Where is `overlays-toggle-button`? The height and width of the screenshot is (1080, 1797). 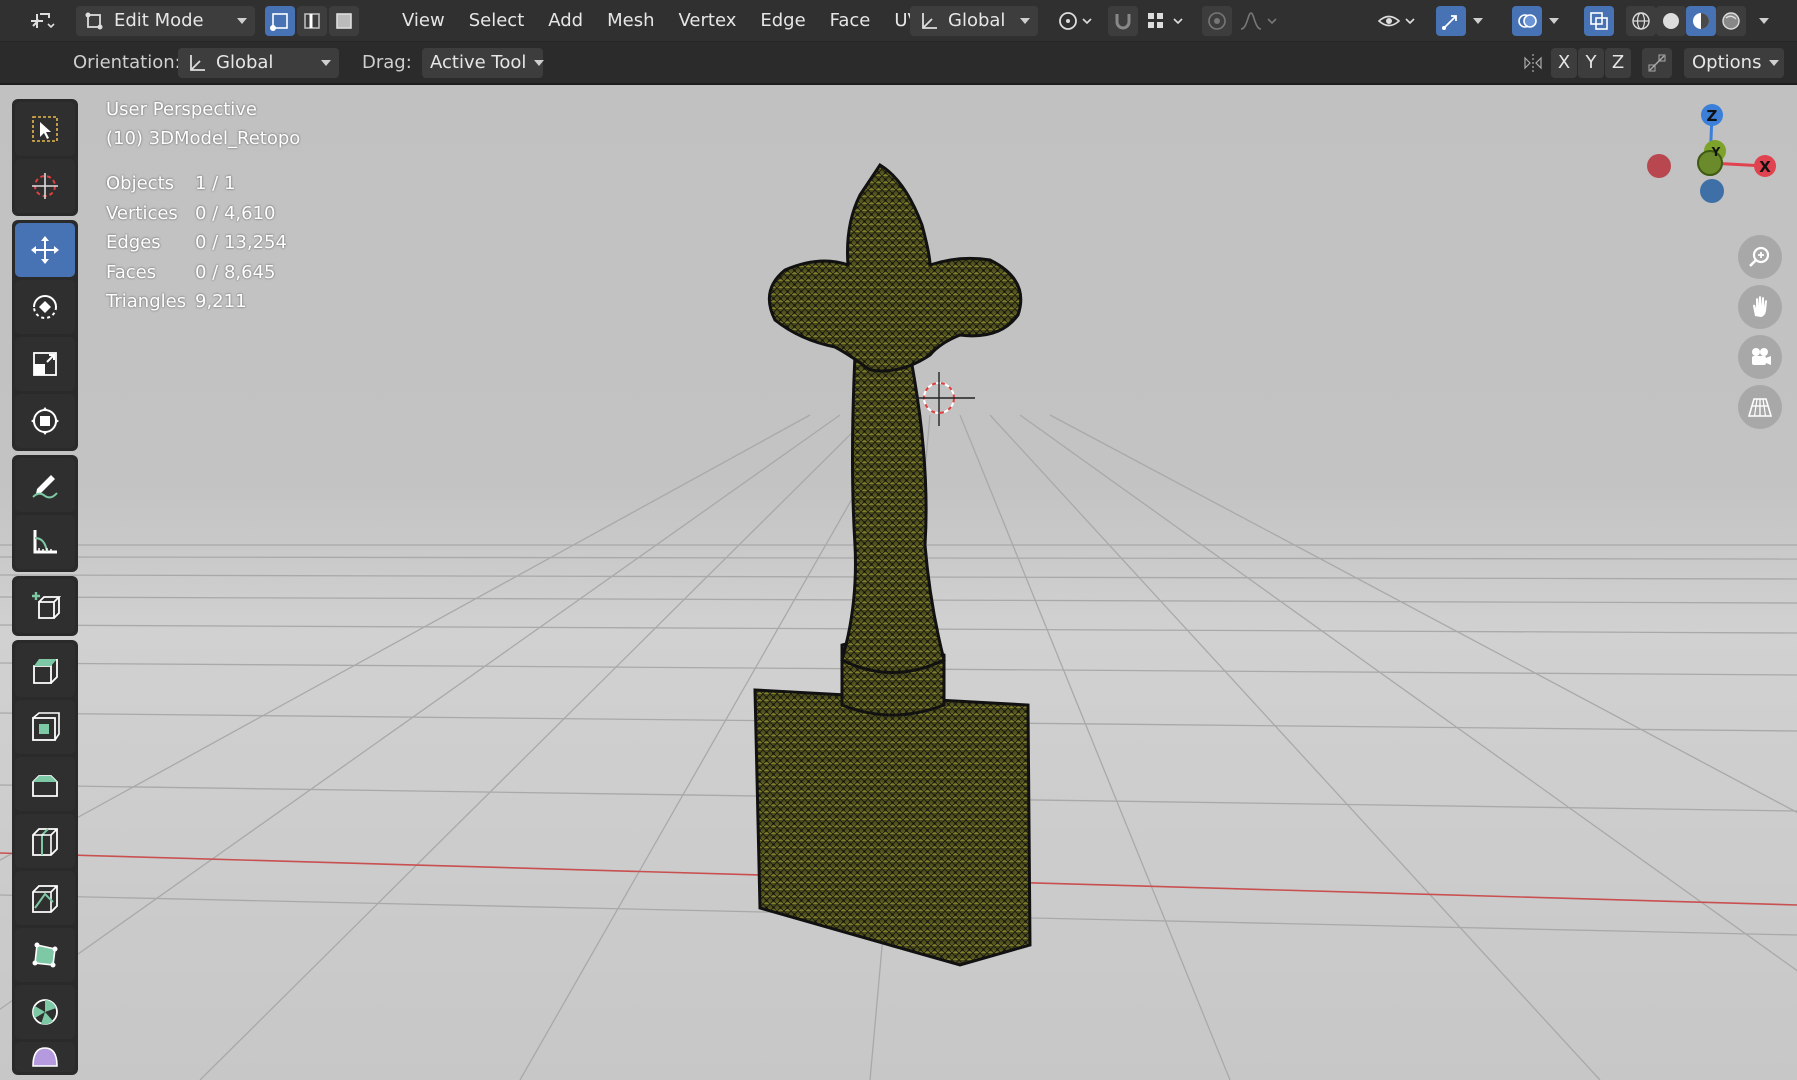 overlays-toggle-button is located at coordinates (1527, 20).